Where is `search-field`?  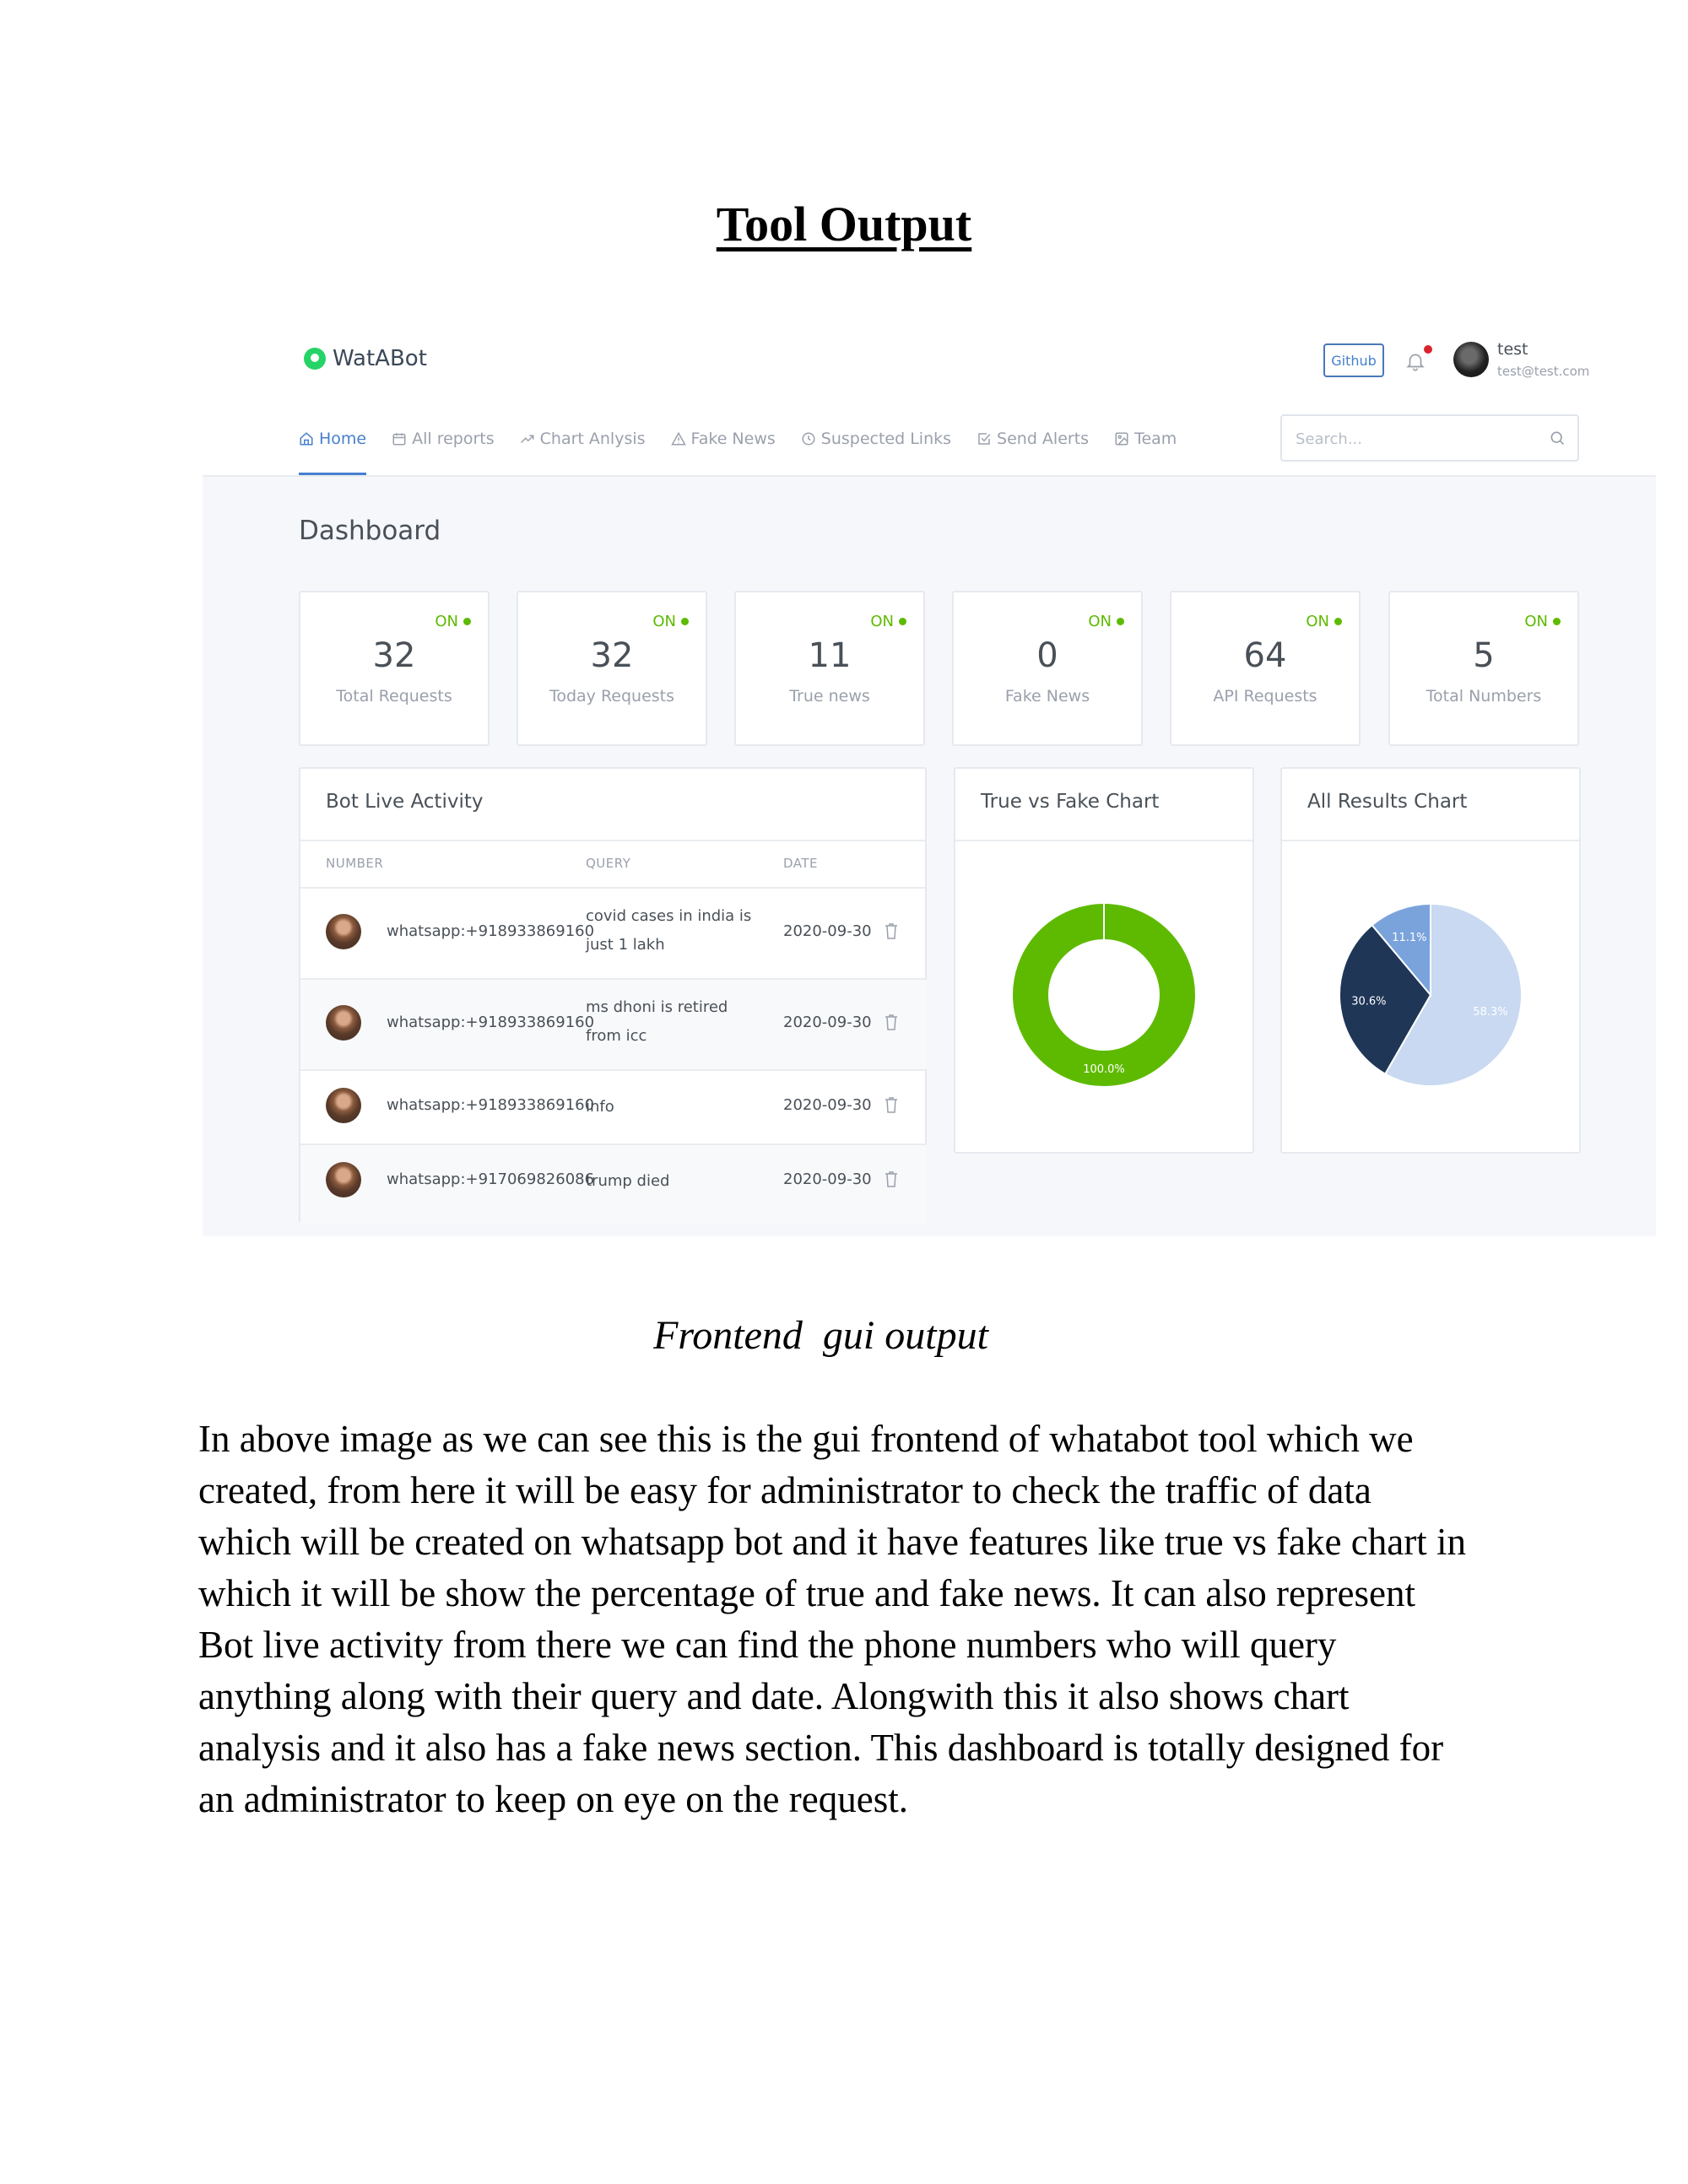
search-field is located at coordinates (1429, 438).